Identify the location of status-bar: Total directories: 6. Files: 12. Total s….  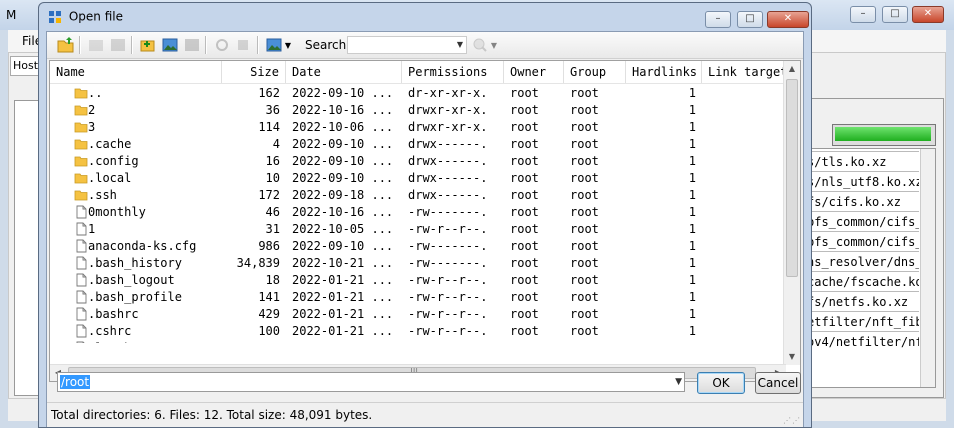
(425, 414).